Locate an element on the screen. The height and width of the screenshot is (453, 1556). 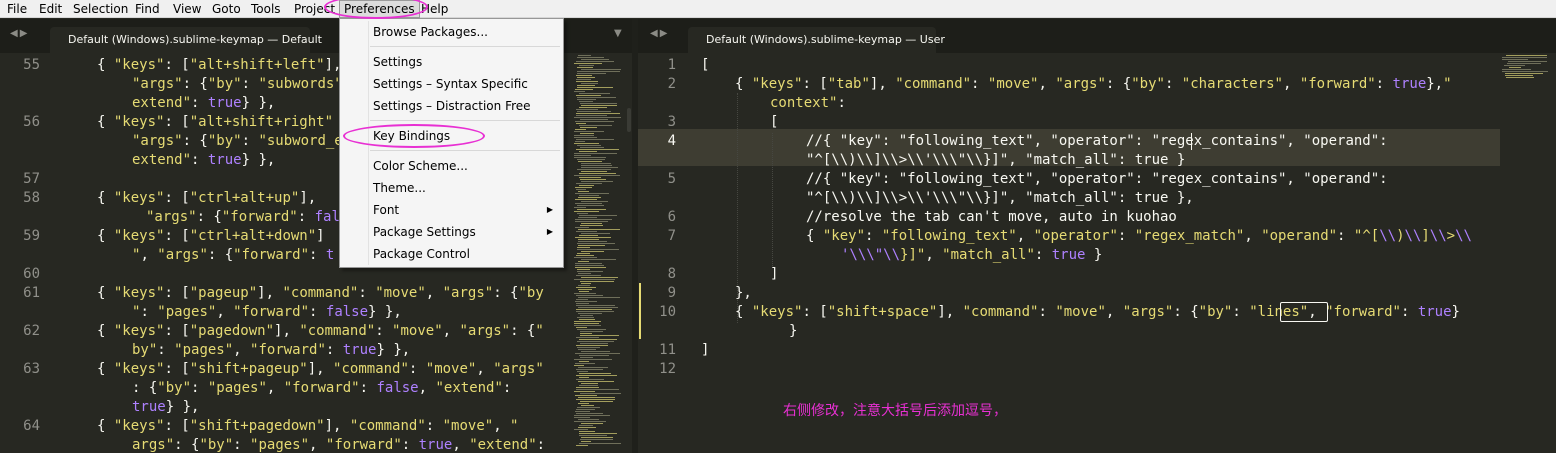
code-line: true} }, is located at coordinates (166, 407).